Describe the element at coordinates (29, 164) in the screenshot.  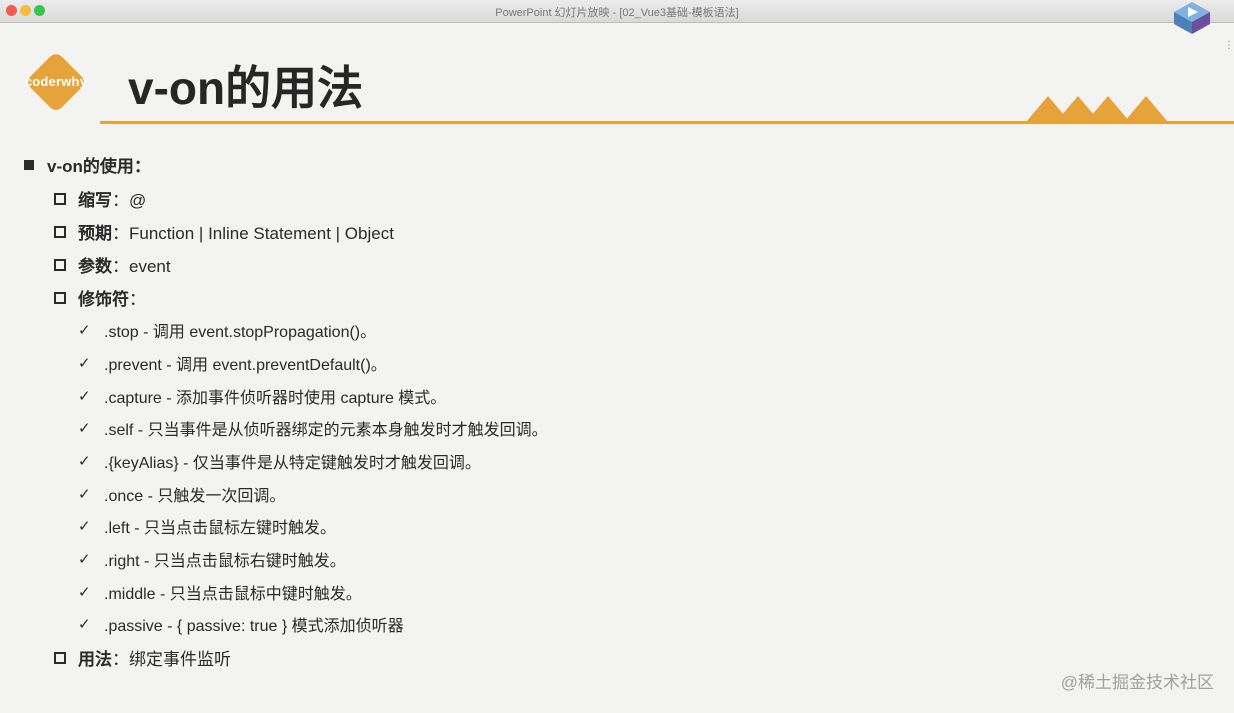
I see `filled-square-bullet-icon` at that location.